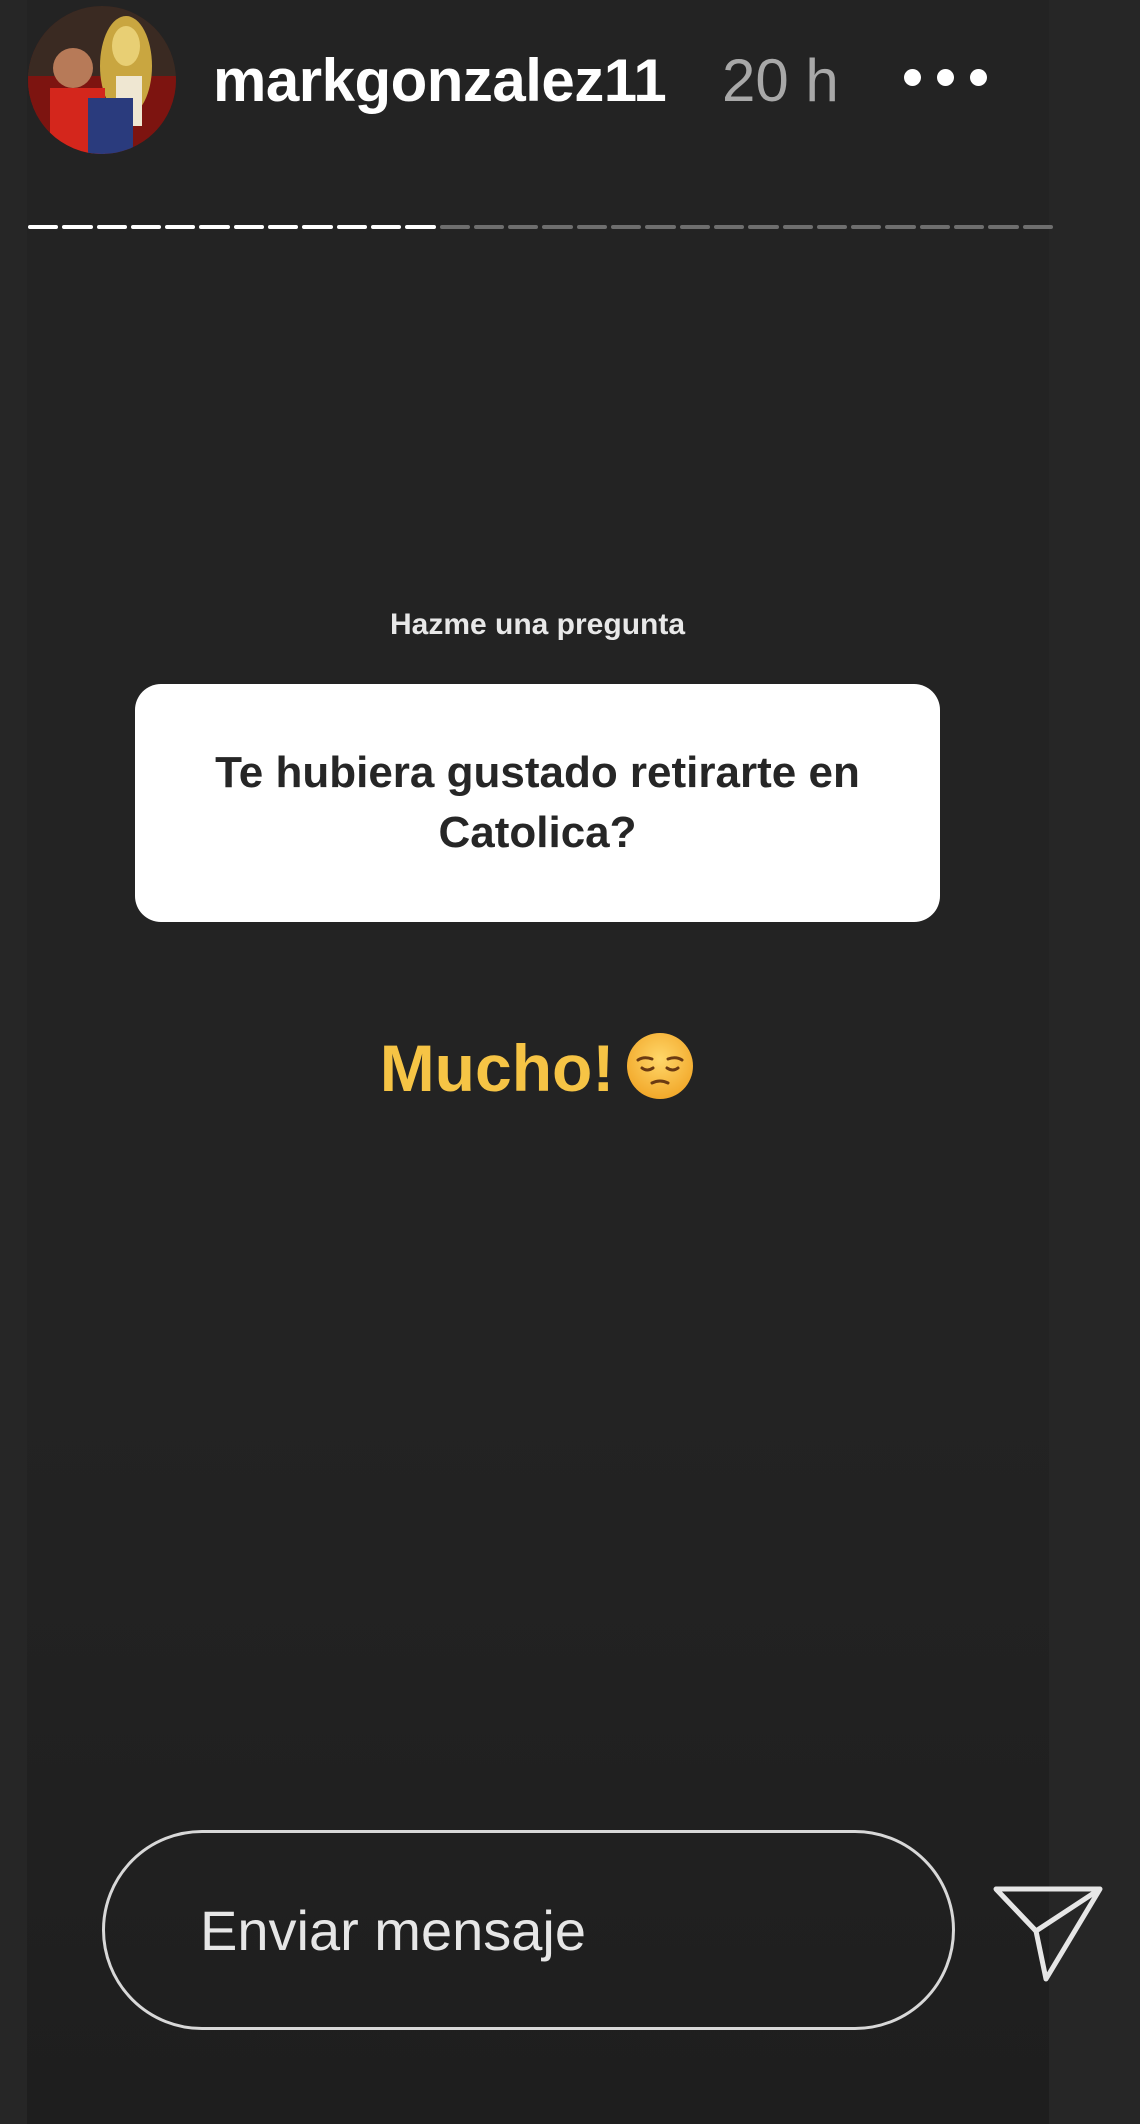  What do you see at coordinates (497, 1068) in the screenshot?
I see `answer-label: Mucho!` at bounding box center [497, 1068].